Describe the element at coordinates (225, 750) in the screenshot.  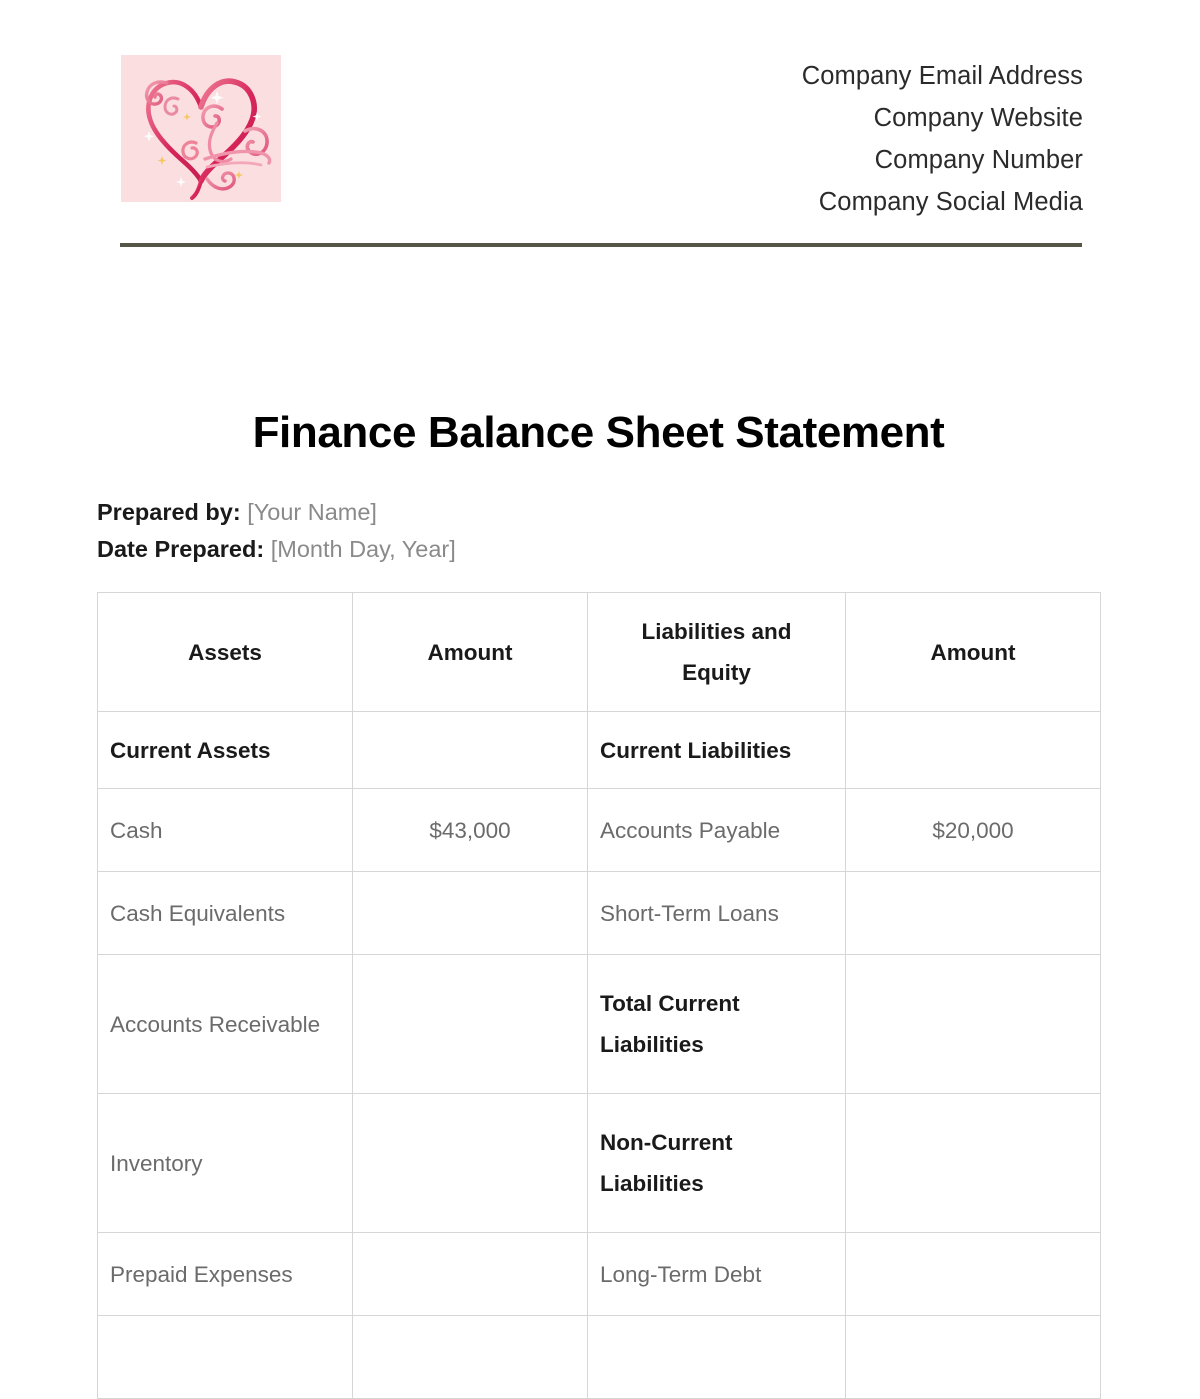
I see `cell-assets: Current Assets` at that location.